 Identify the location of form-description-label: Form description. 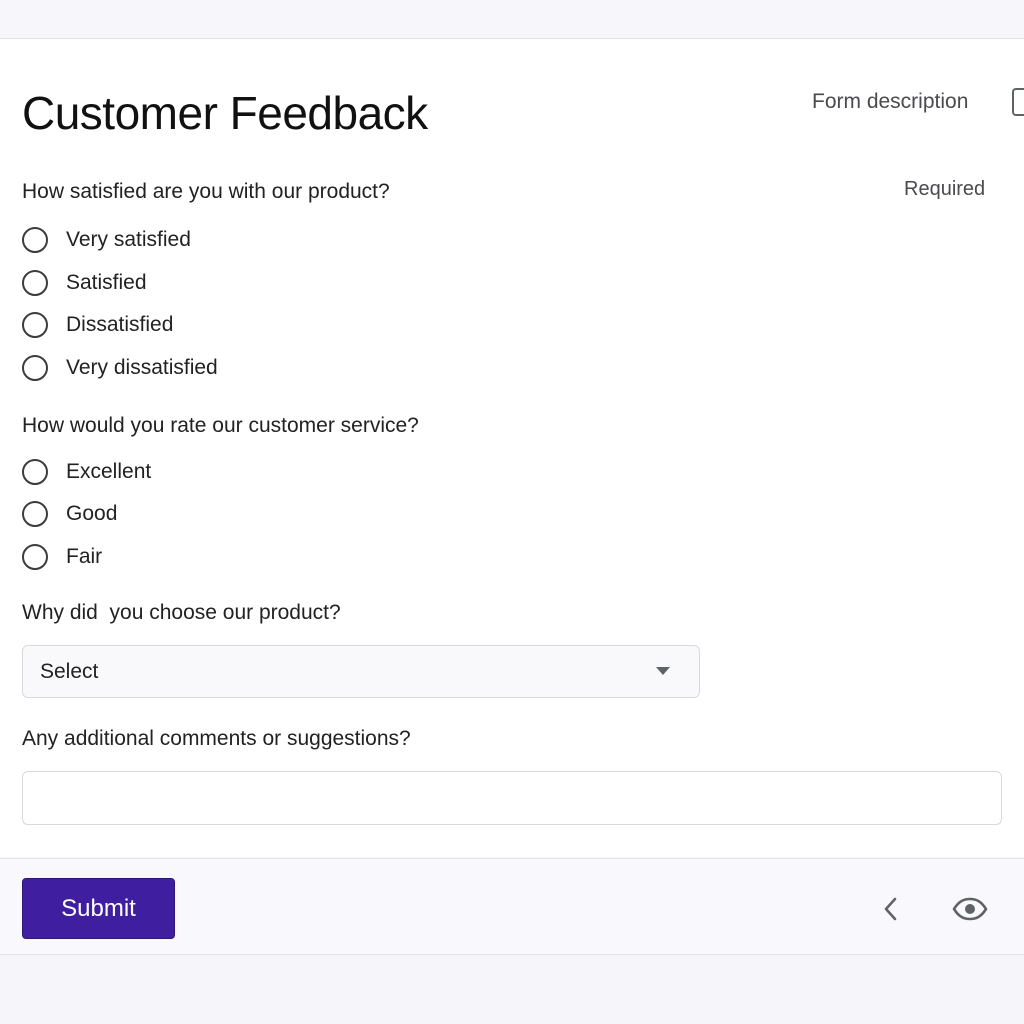
(890, 102).